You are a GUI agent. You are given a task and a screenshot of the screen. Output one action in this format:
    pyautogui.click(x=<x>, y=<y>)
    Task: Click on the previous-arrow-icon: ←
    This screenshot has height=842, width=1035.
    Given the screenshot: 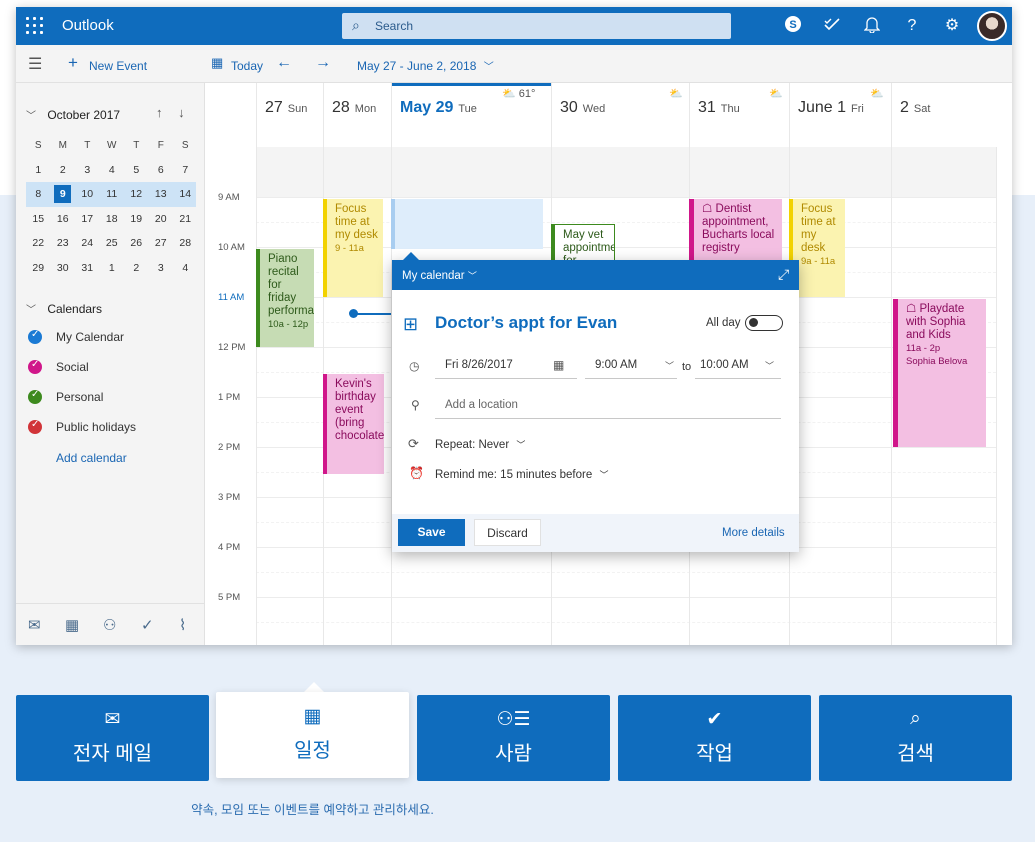 What is the action you would take?
    pyautogui.click(x=284, y=63)
    